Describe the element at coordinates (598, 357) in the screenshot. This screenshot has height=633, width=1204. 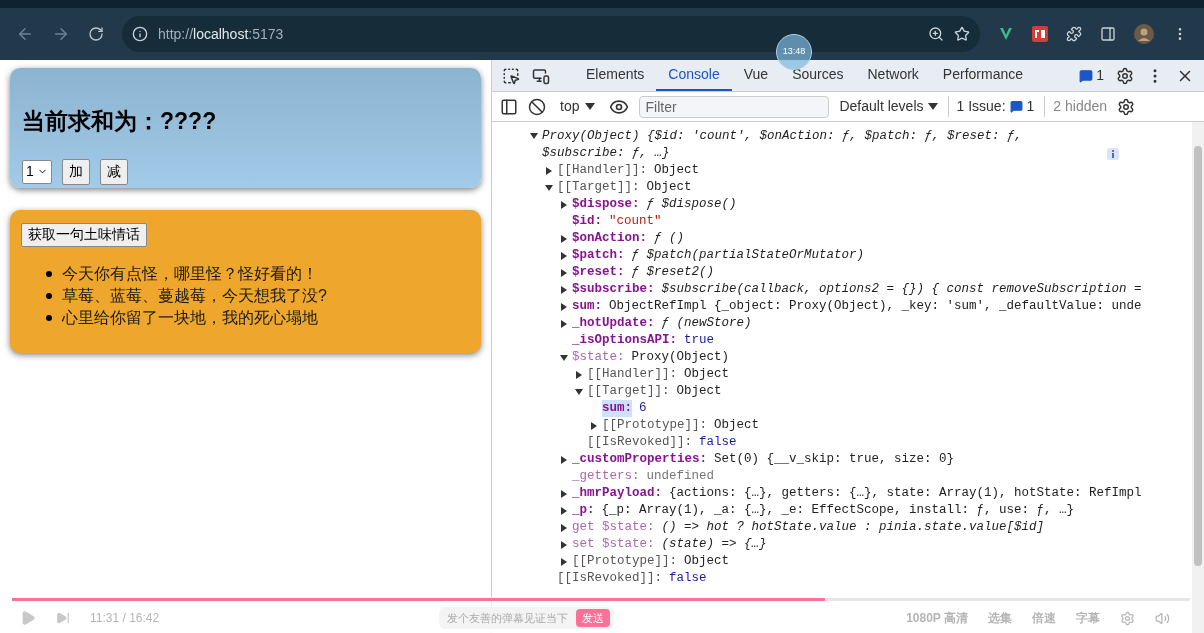
I see `property-key: $state:` at that location.